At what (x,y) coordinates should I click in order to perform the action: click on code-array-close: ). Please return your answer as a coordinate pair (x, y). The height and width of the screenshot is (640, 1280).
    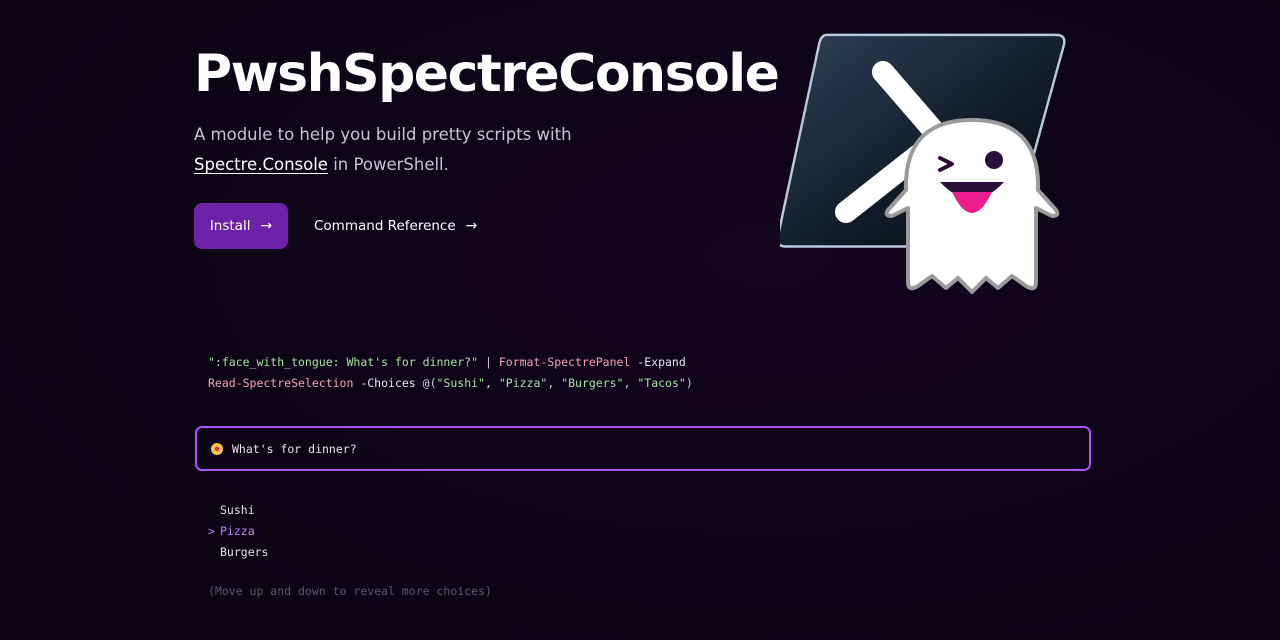
    Looking at the image, I should click on (689, 383).